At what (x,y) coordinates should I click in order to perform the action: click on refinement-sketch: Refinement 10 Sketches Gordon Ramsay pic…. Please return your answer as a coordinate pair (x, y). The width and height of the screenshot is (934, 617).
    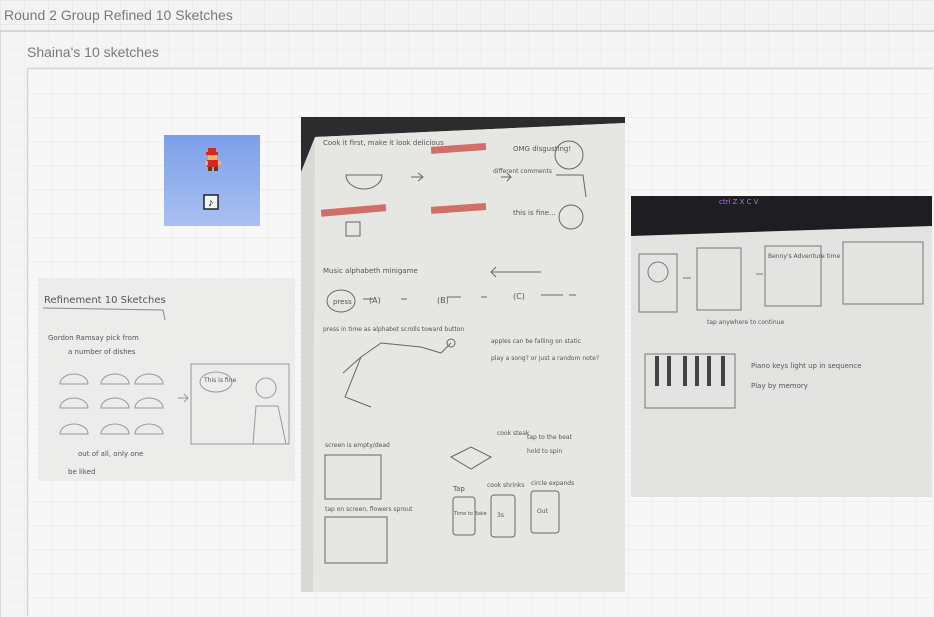
    Looking at the image, I should click on (166, 379).